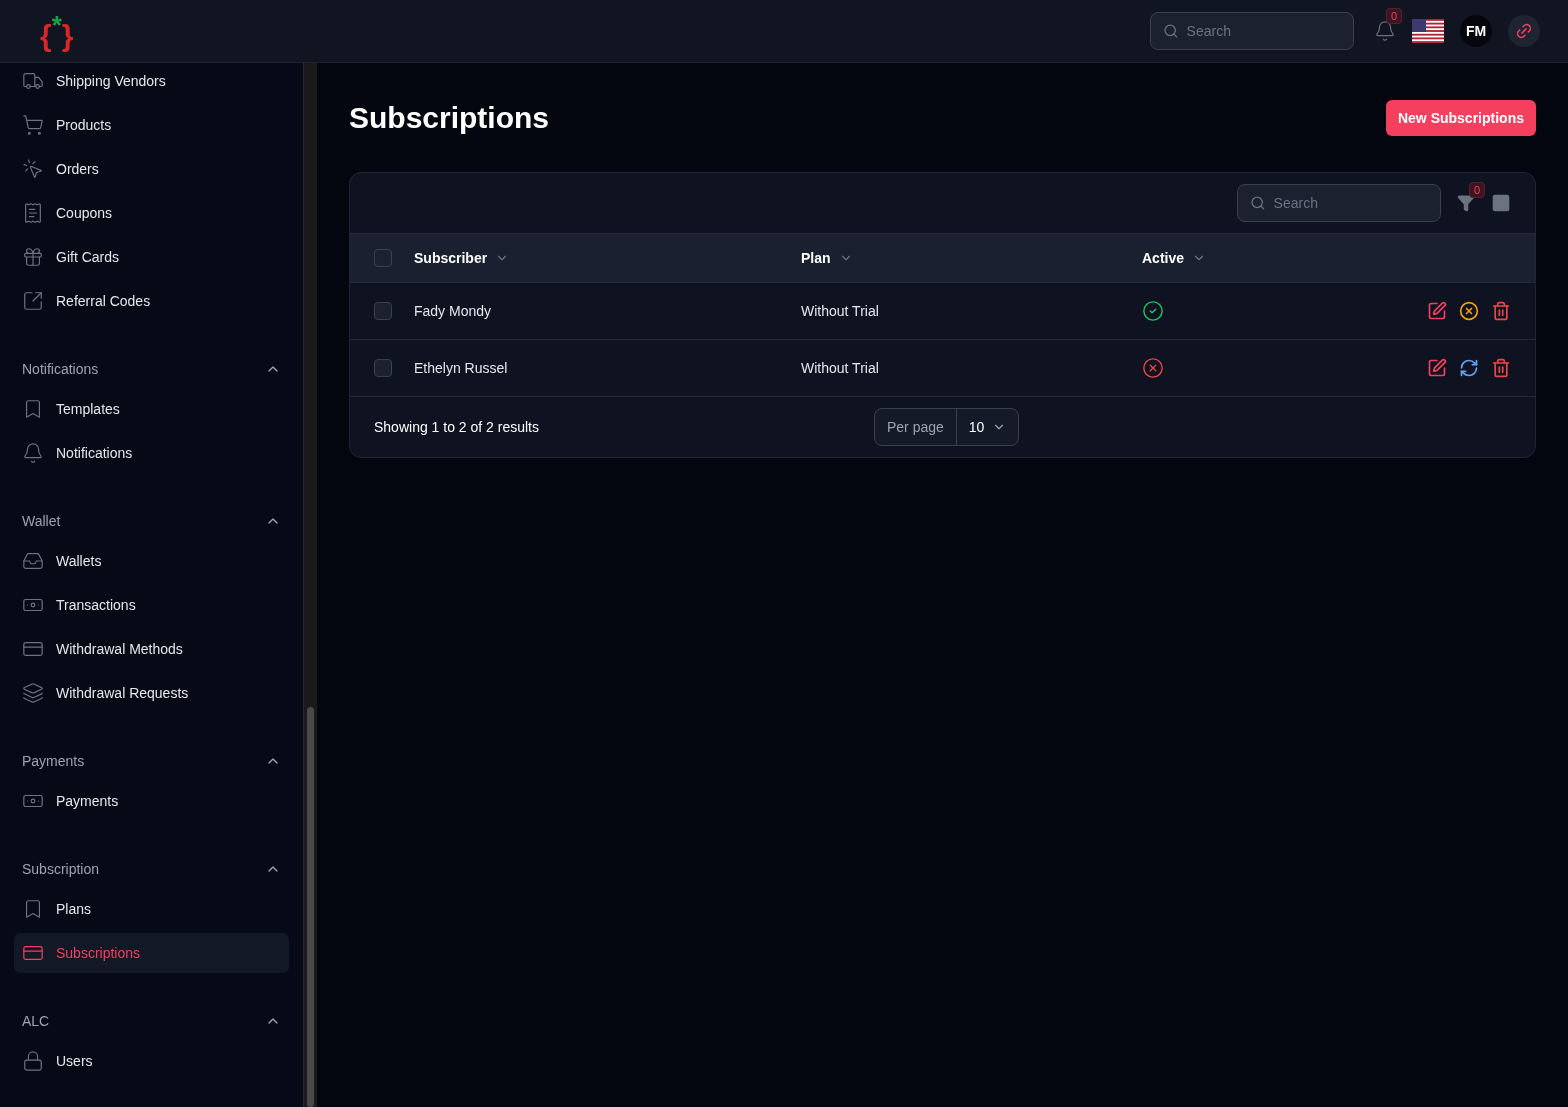 The width and height of the screenshot is (1568, 1107). I want to click on sidebar-item: Wallets, so click(151, 561).